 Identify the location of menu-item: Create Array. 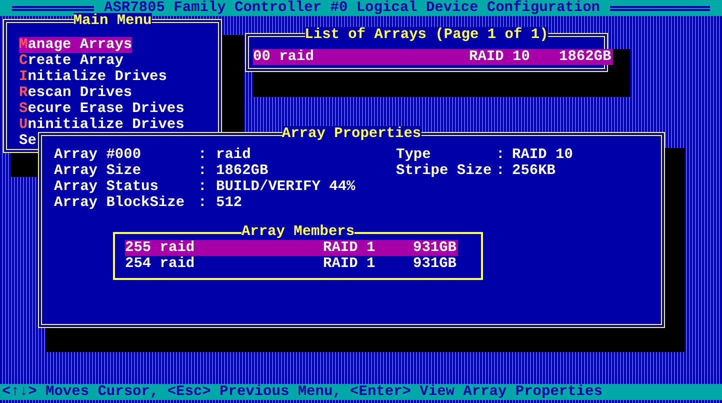
(71, 61).